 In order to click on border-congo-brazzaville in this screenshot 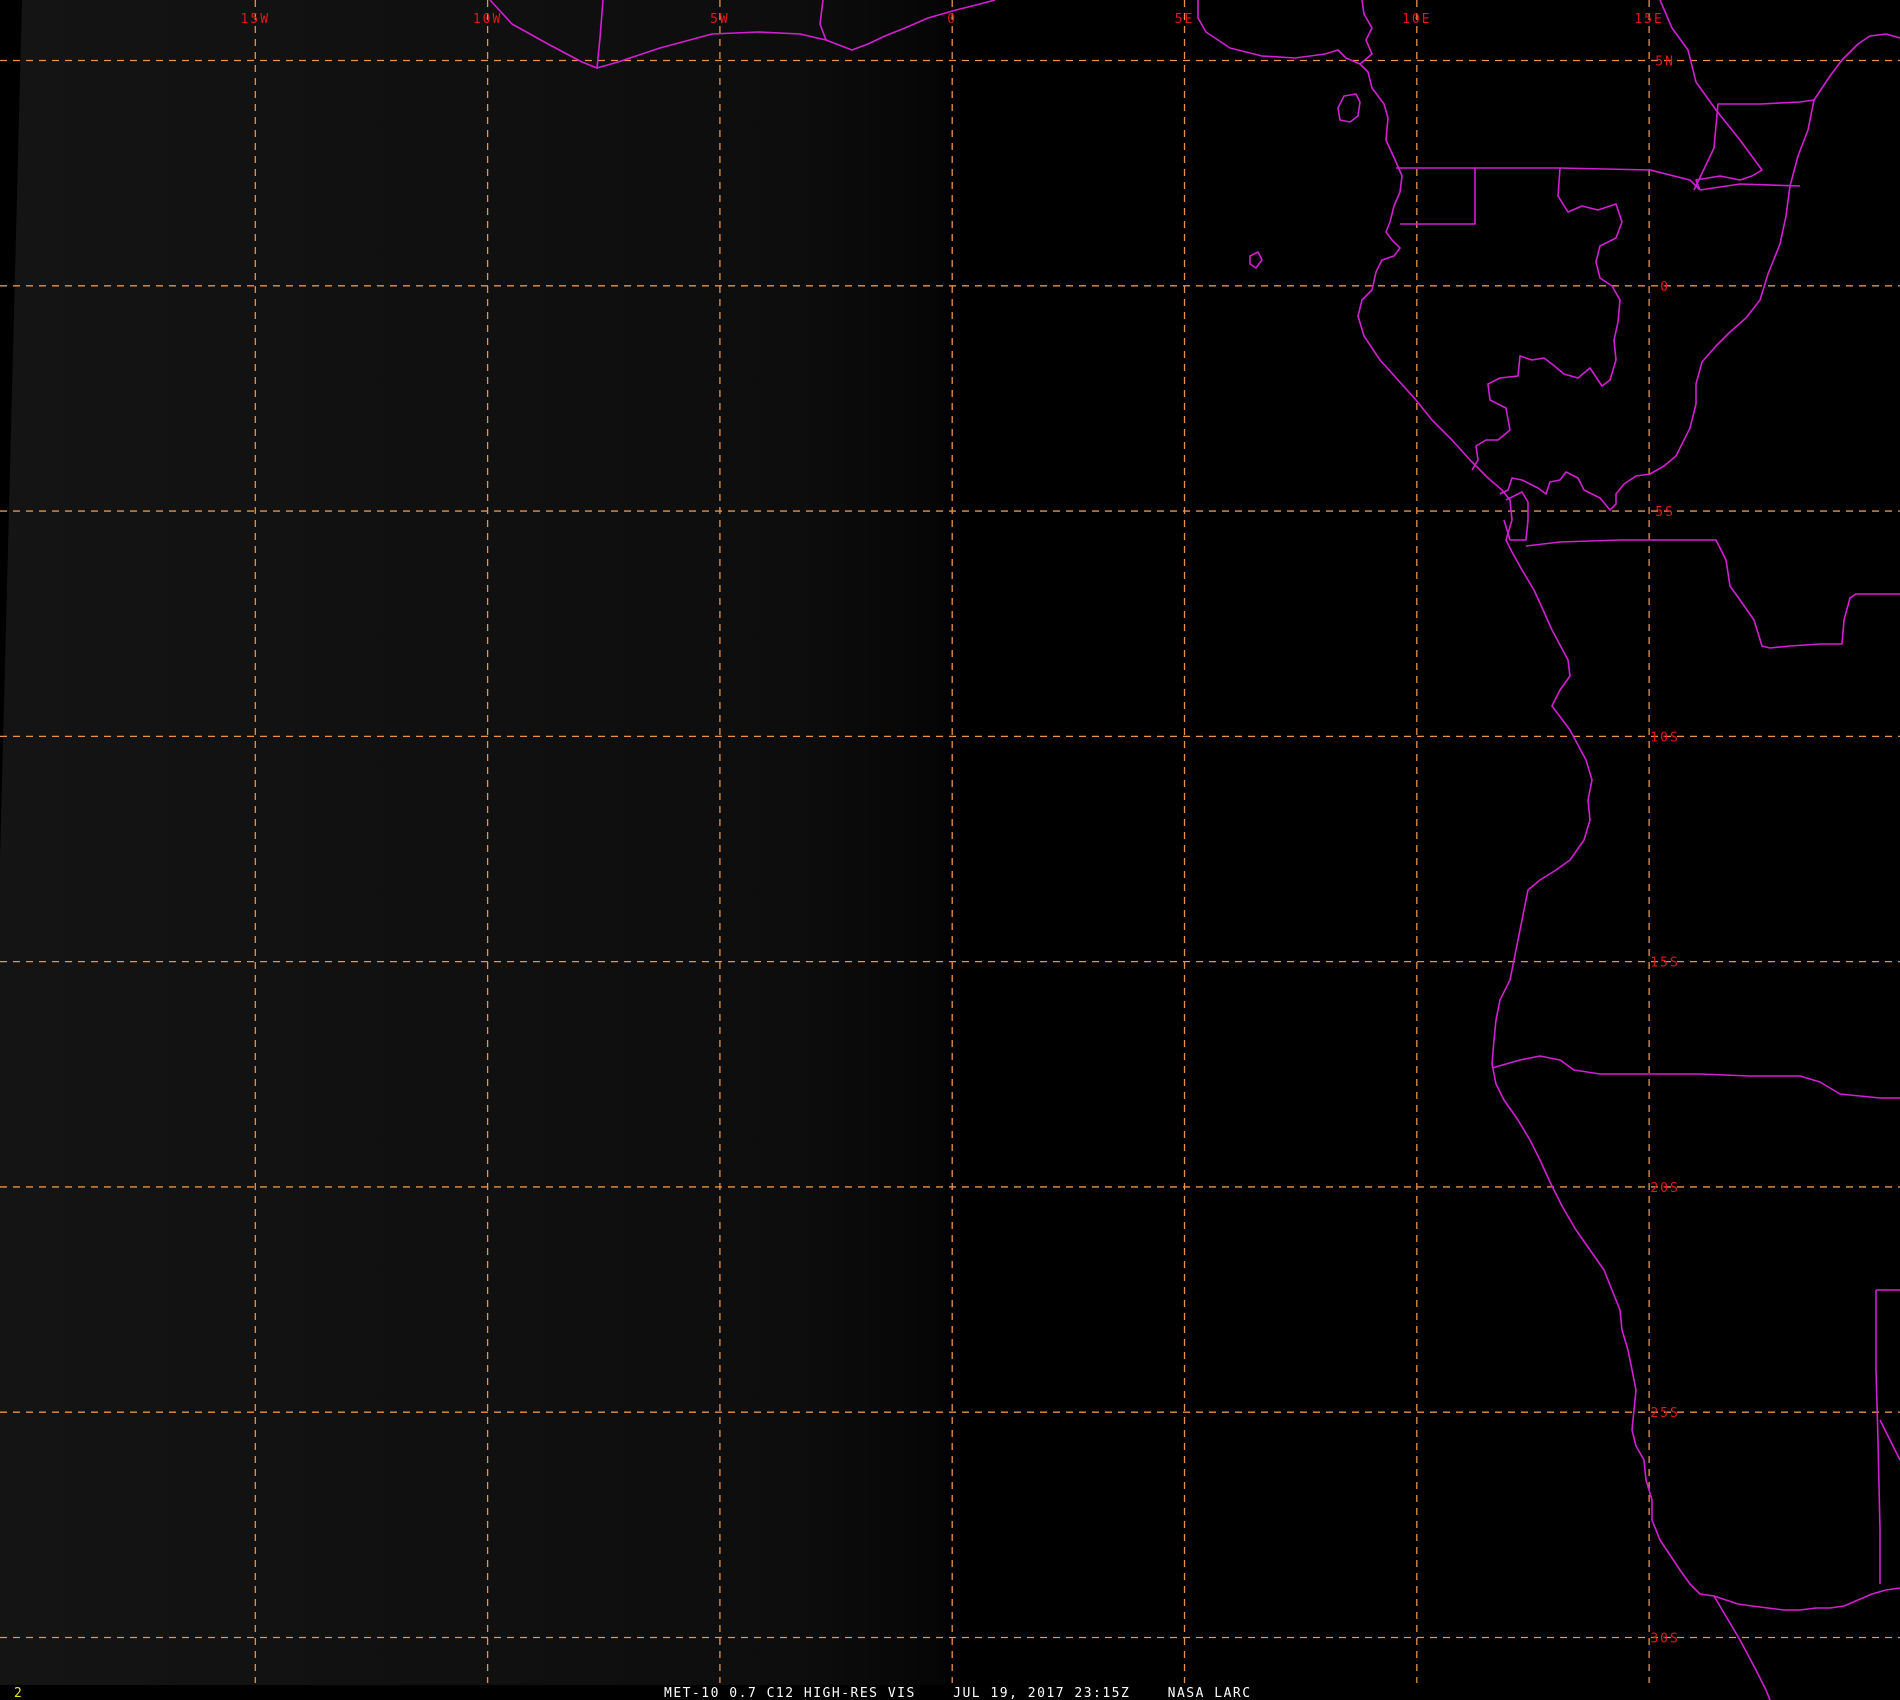, I will do `click(1711, 95)`.